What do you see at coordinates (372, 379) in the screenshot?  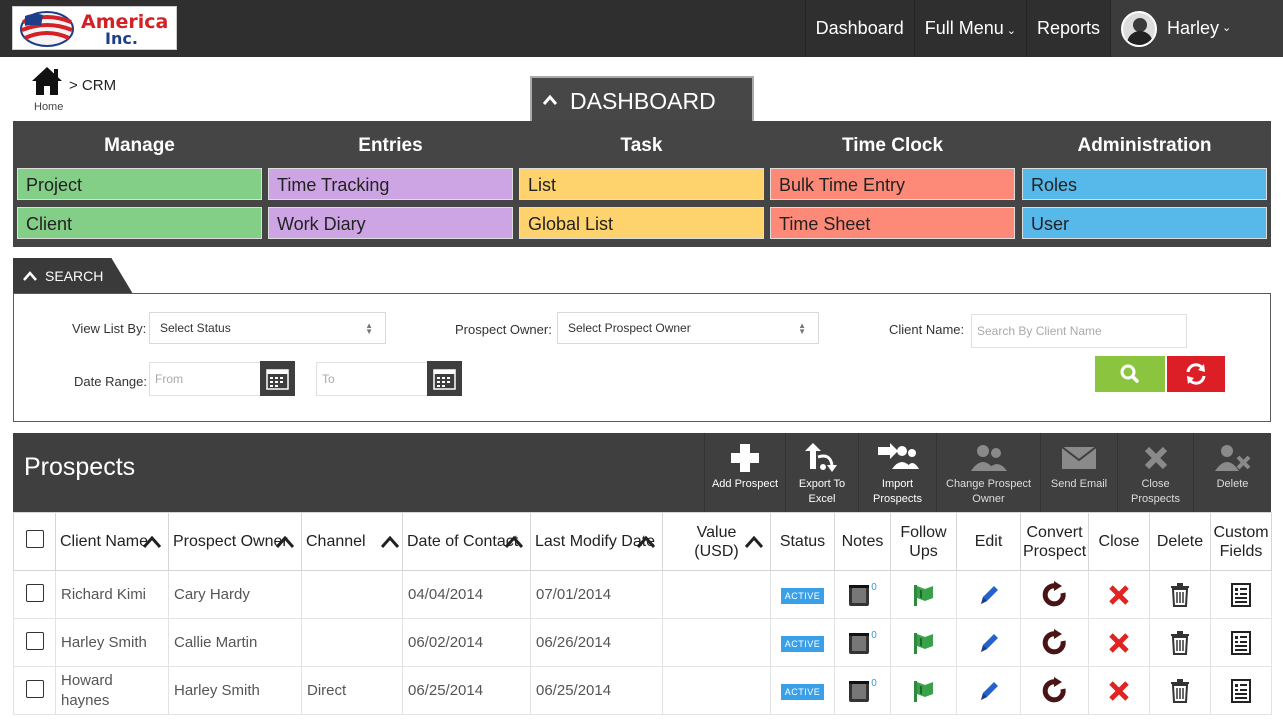 I see `date-to-input: To` at bounding box center [372, 379].